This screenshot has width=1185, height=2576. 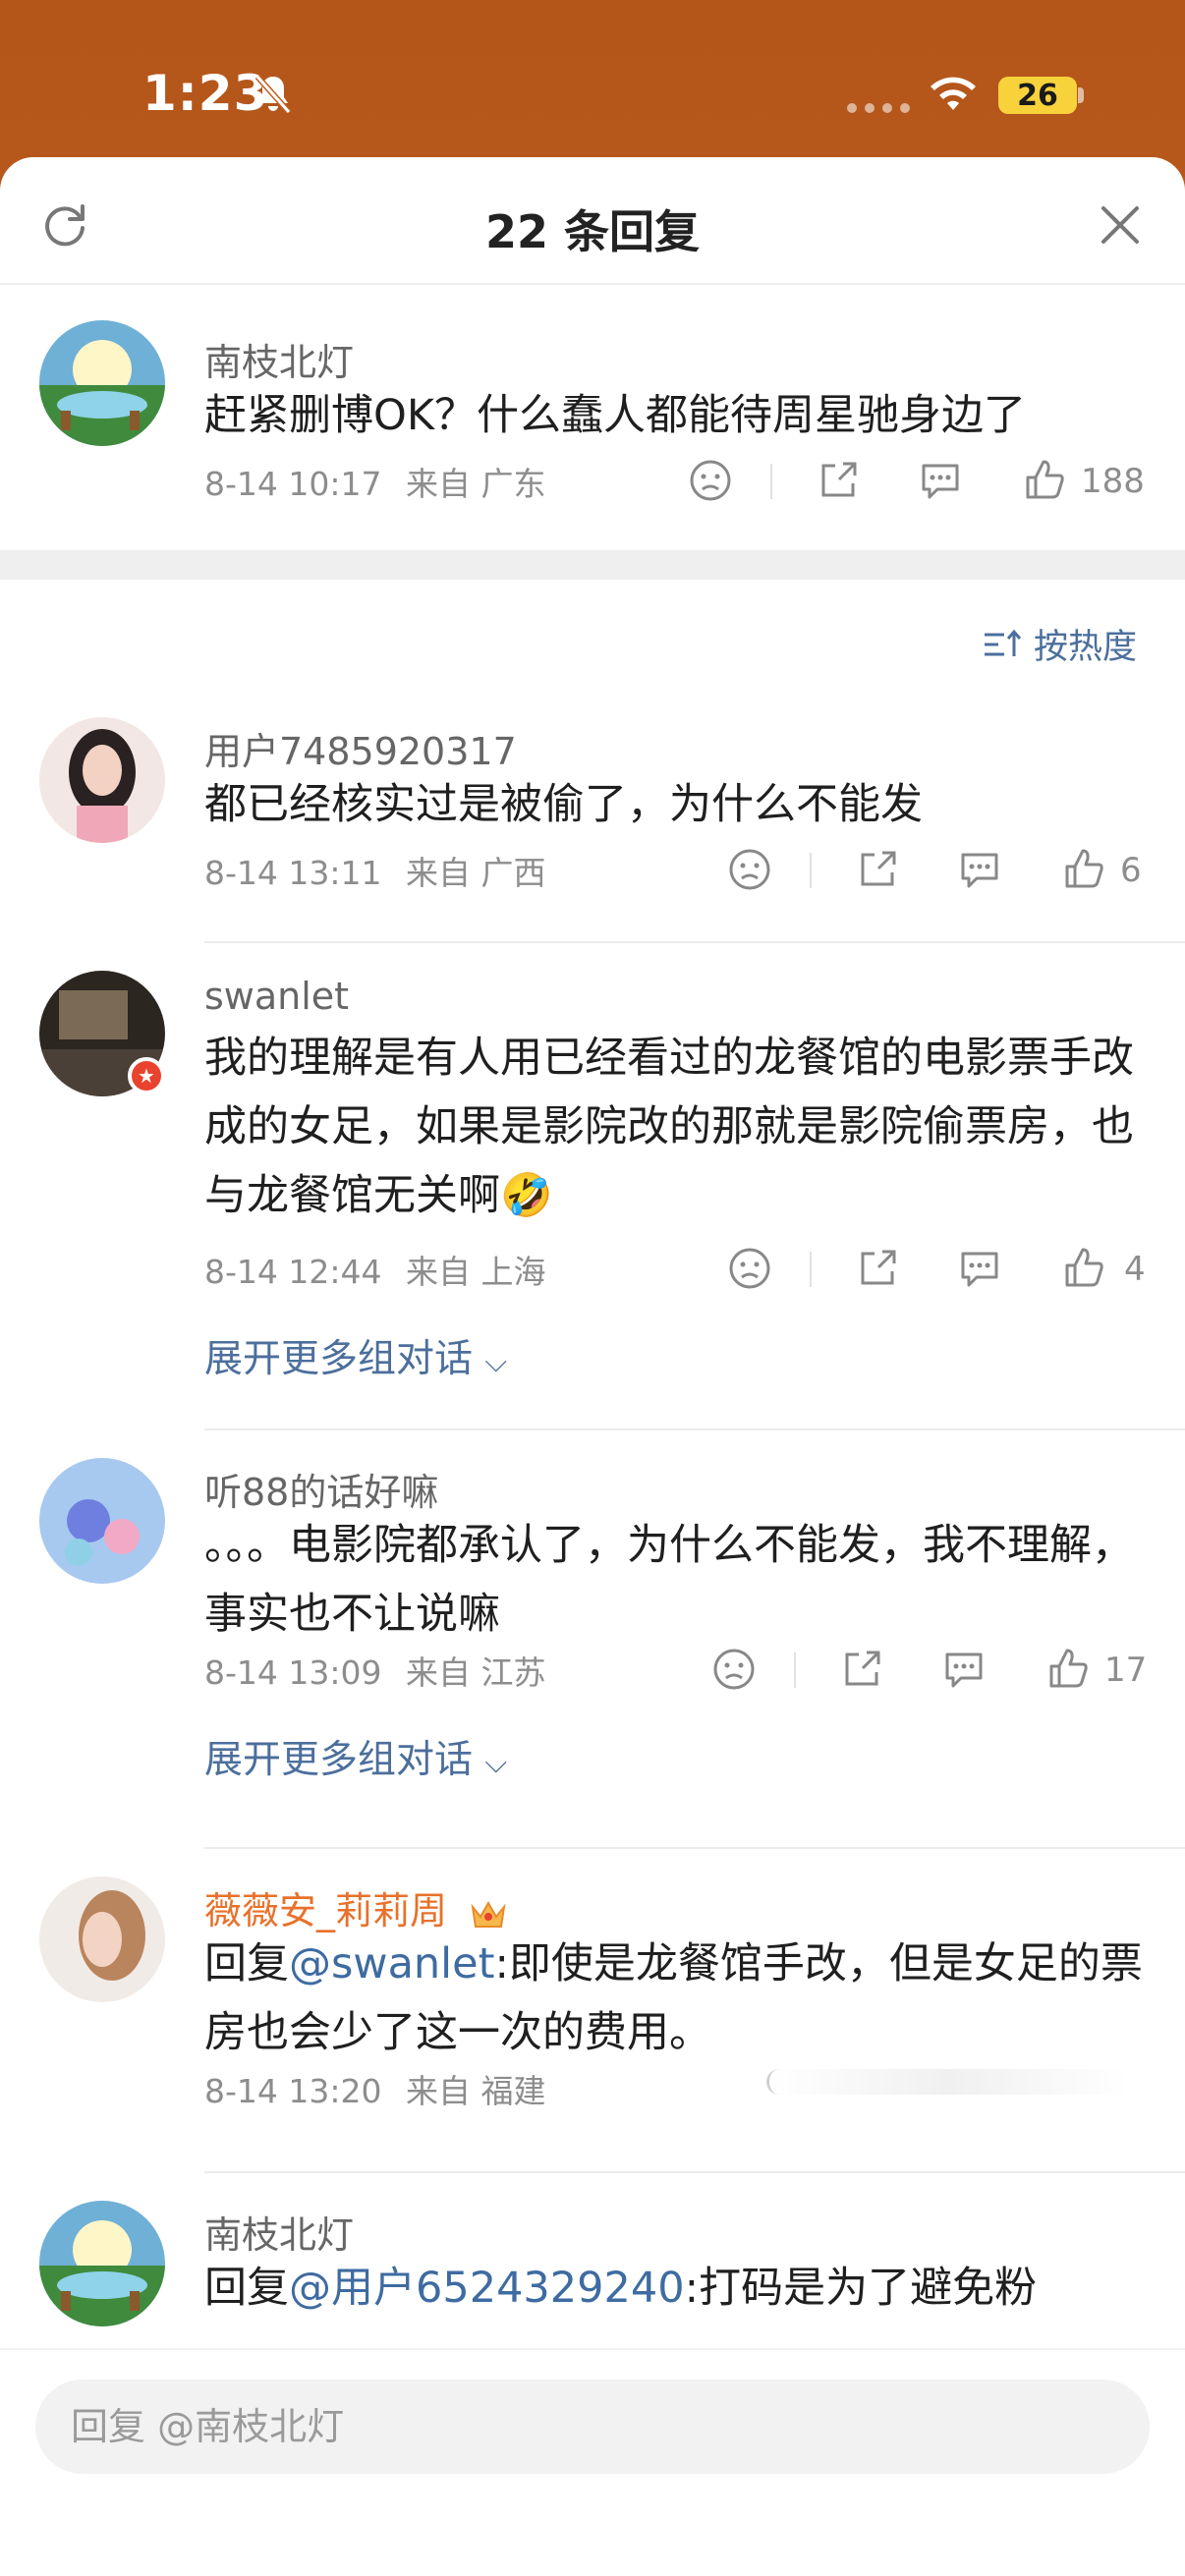 What do you see at coordinates (954, 93) in the screenshot?
I see `wifi-icon` at bounding box center [954, 93].